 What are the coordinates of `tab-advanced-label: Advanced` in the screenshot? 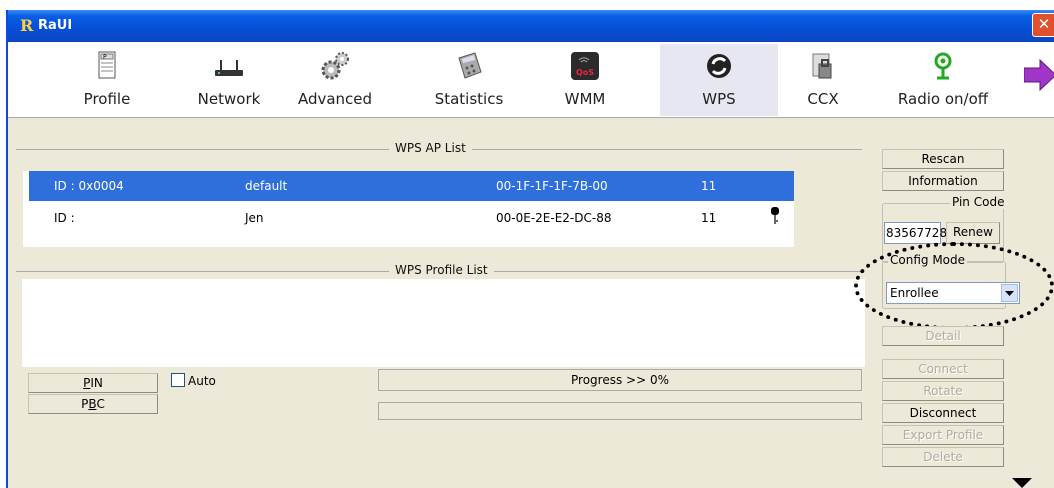 It's located at (335, 99).